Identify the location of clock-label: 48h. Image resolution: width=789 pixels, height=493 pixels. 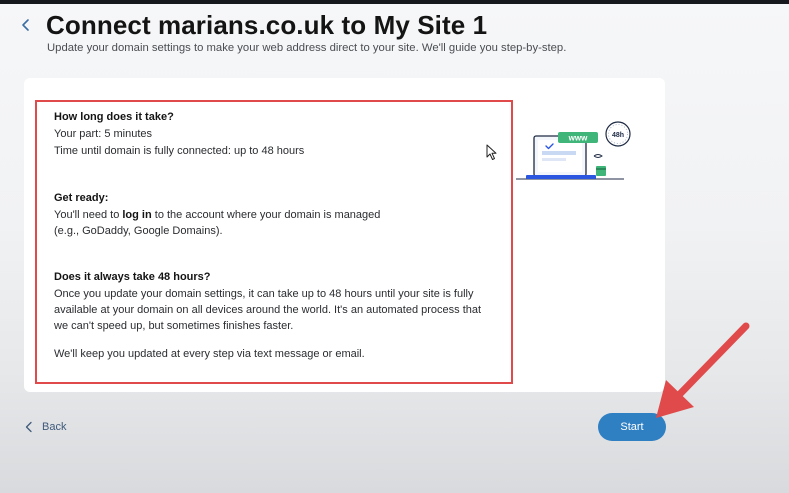
(618, 135).